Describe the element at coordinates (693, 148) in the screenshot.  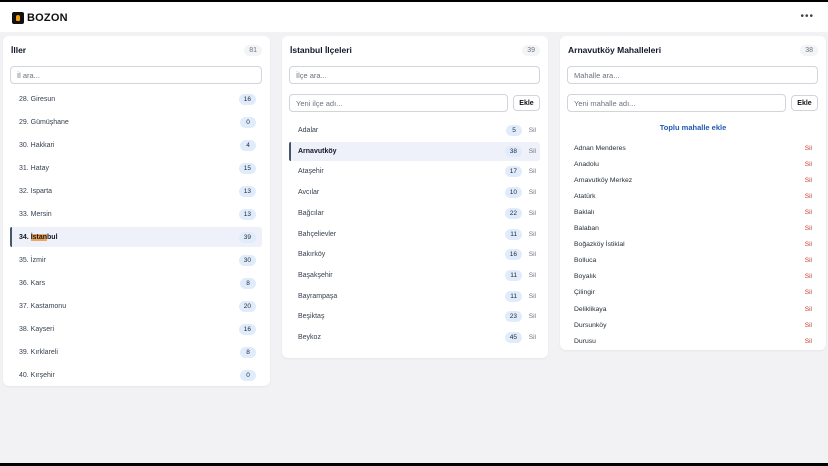
I see `neighborhood-item: Adnan Menderes Sil` at that location.